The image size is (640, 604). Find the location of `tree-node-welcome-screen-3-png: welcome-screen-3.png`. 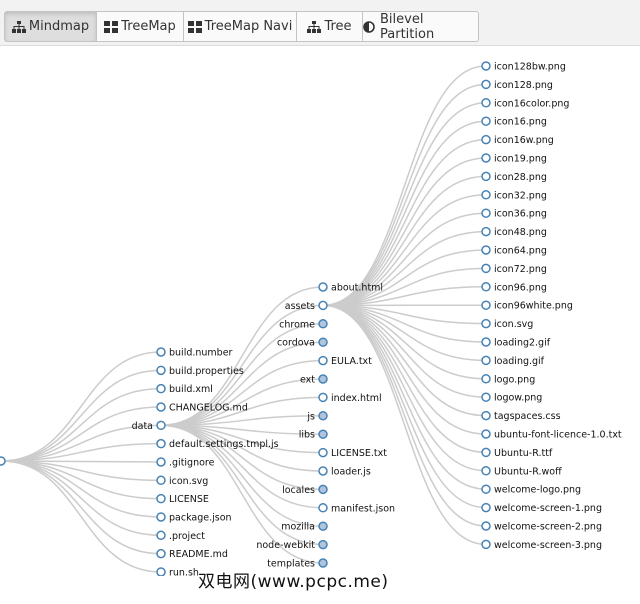

tree-node-welcome-screen-3-png: welcome-screen-3.png is located at coordinates (541, 545).